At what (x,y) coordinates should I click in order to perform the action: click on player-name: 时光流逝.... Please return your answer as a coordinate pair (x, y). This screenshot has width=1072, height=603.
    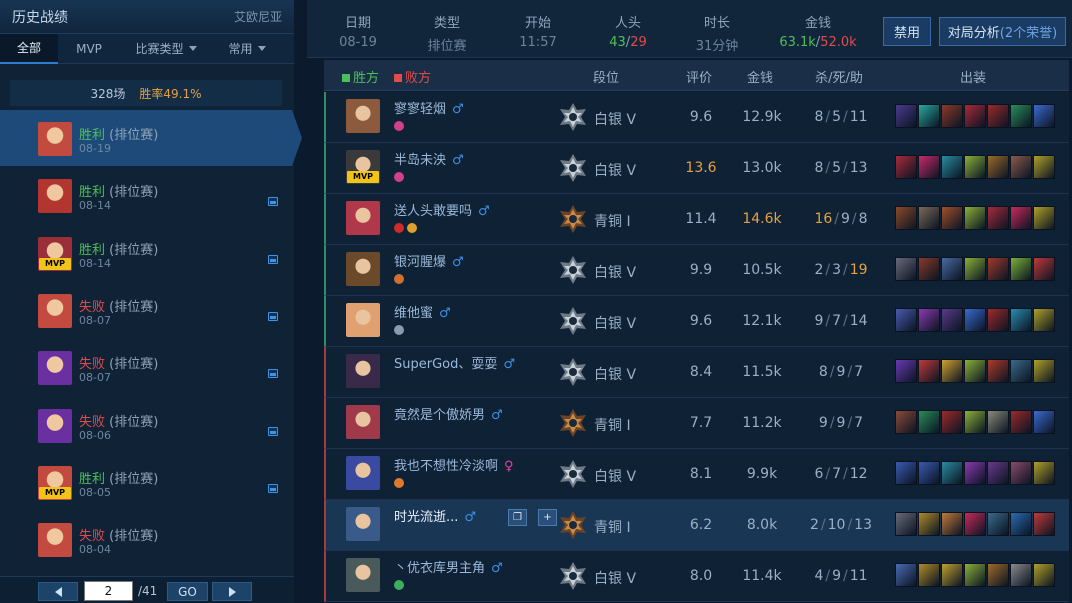
    Looking at the image, I should click on (426, 517).